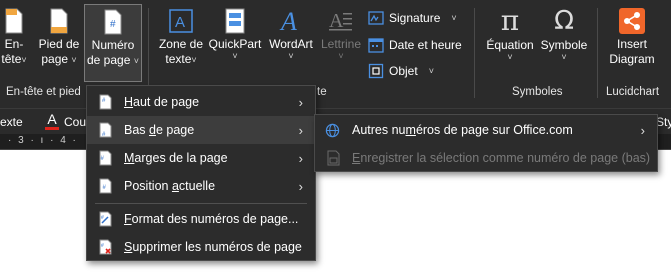 Image resolution: width=671 pixels, height=277 pixels. I want to click on menu-item-marges-de-la-page: # Marges de la page ›, so click(201, 158).